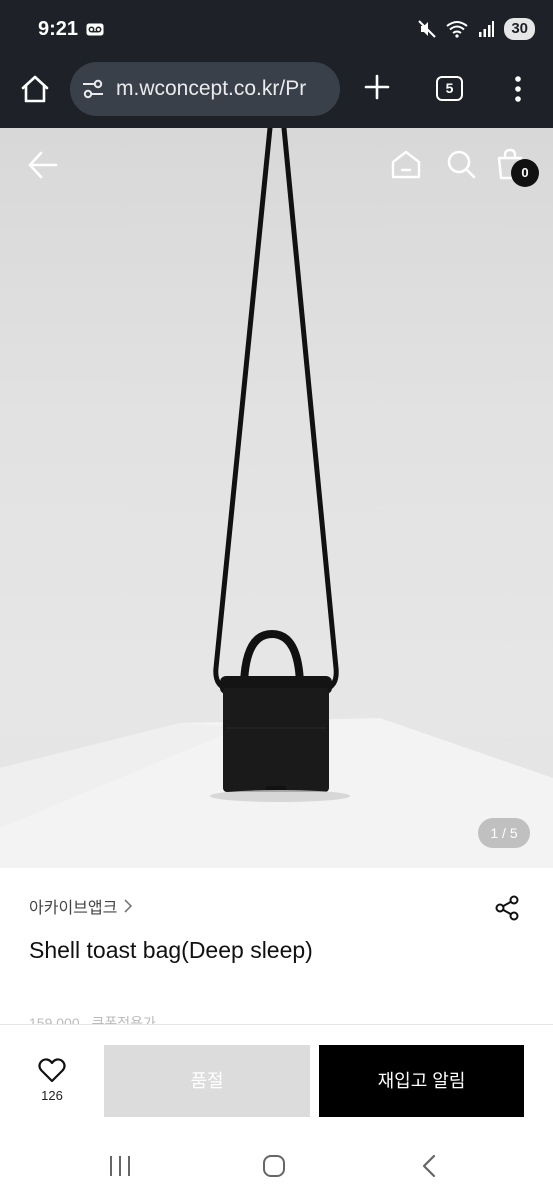 The image size is (553, 1200). What do you see at coordinates (429, 1166) in the screenshot?
I see `back-button-icon` at bounding box center [429, 1166].